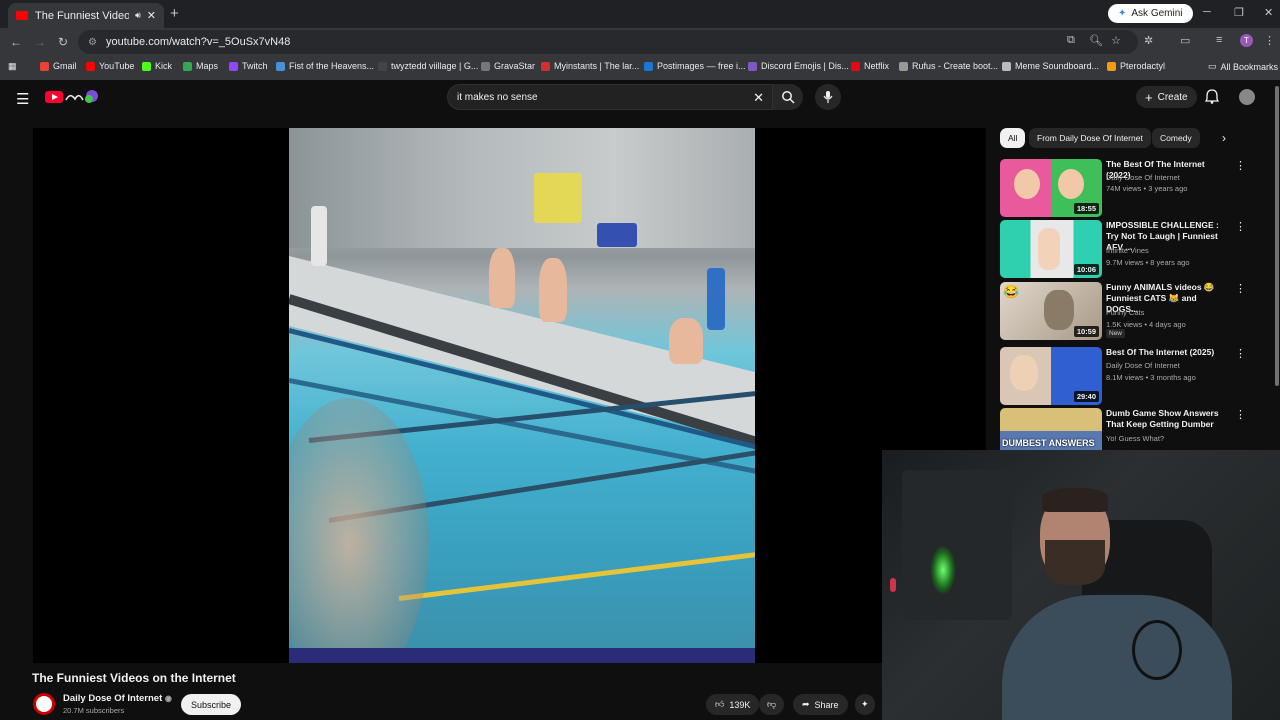 The image size is (1280, 720). Describe the element at coordinates (1219, 40) in the screenshot. I see `media-controls-icon: ≡` at that location.